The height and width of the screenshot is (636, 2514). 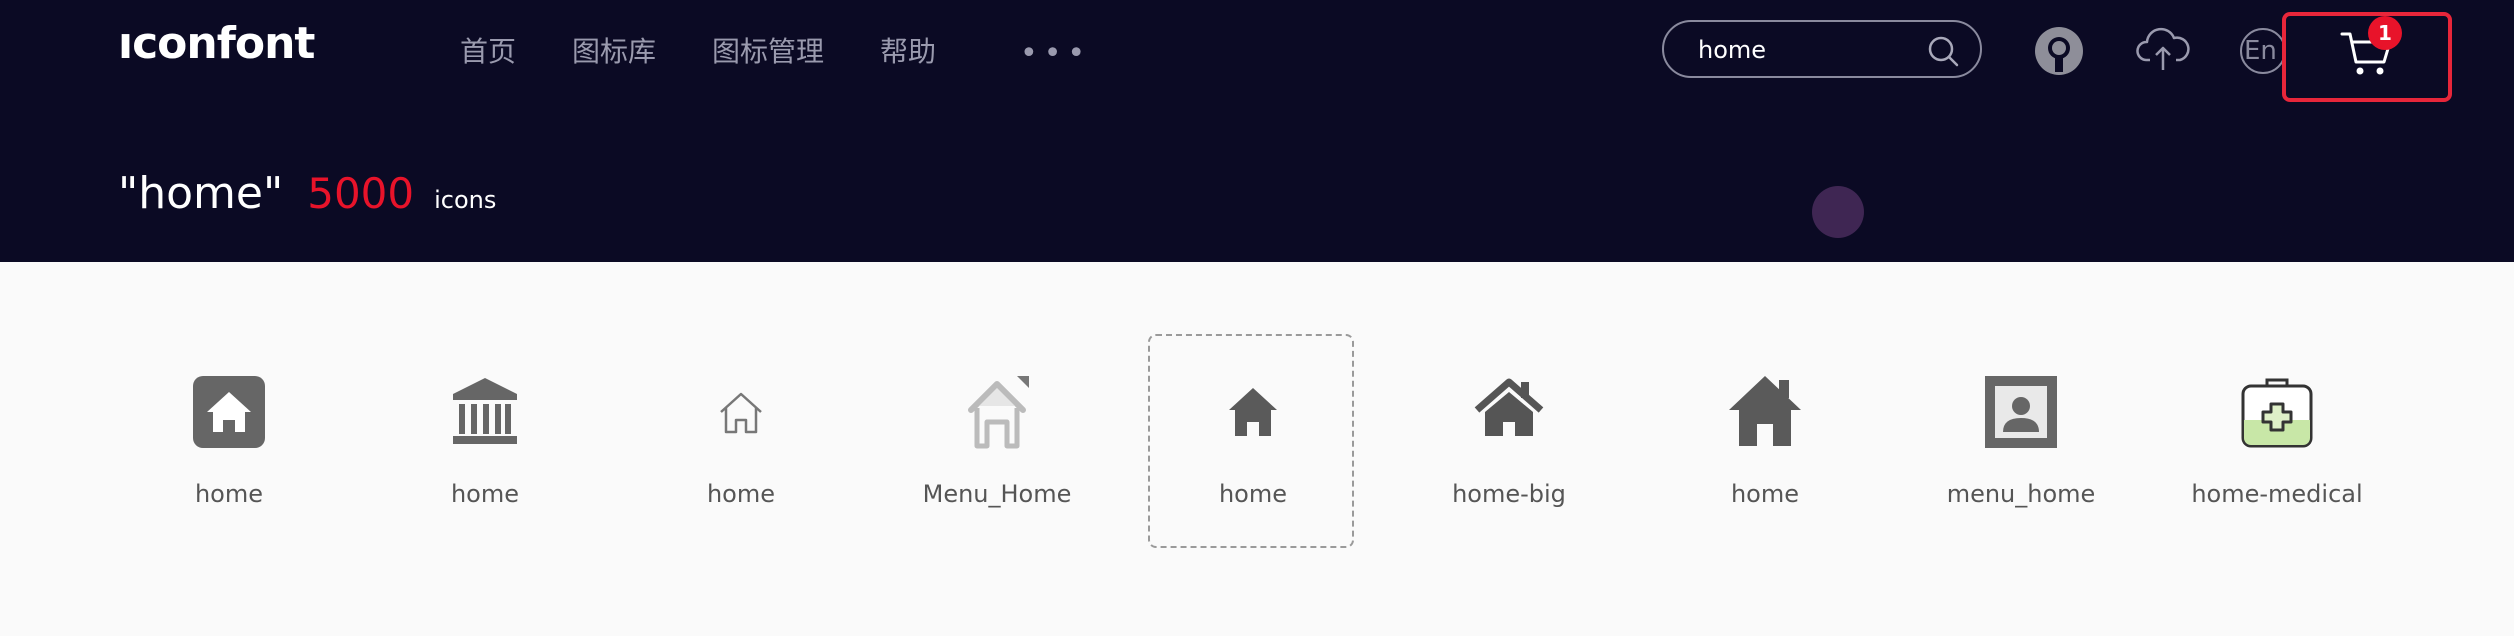 What do you see at coordinates (1509, 407) in the screenshot?
I see `home-chimney-icon` at bounding box center [1509, 407].